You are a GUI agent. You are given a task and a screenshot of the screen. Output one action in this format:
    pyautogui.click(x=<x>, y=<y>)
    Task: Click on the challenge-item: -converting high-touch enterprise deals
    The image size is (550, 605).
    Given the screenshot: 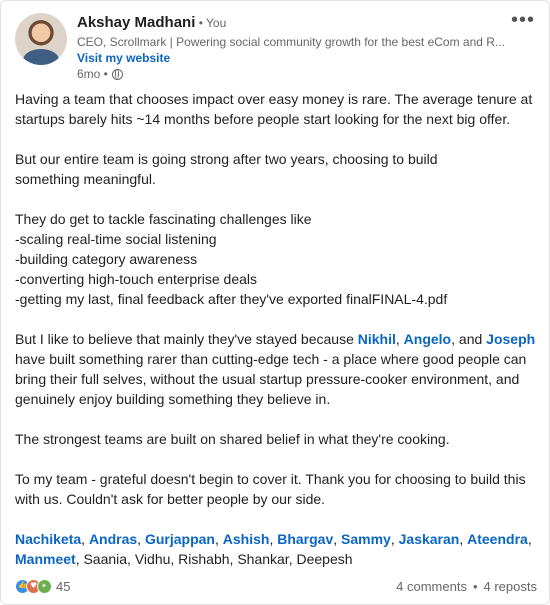 What is the action you would take?
    pyautogui.click(x=136, y=279)
    